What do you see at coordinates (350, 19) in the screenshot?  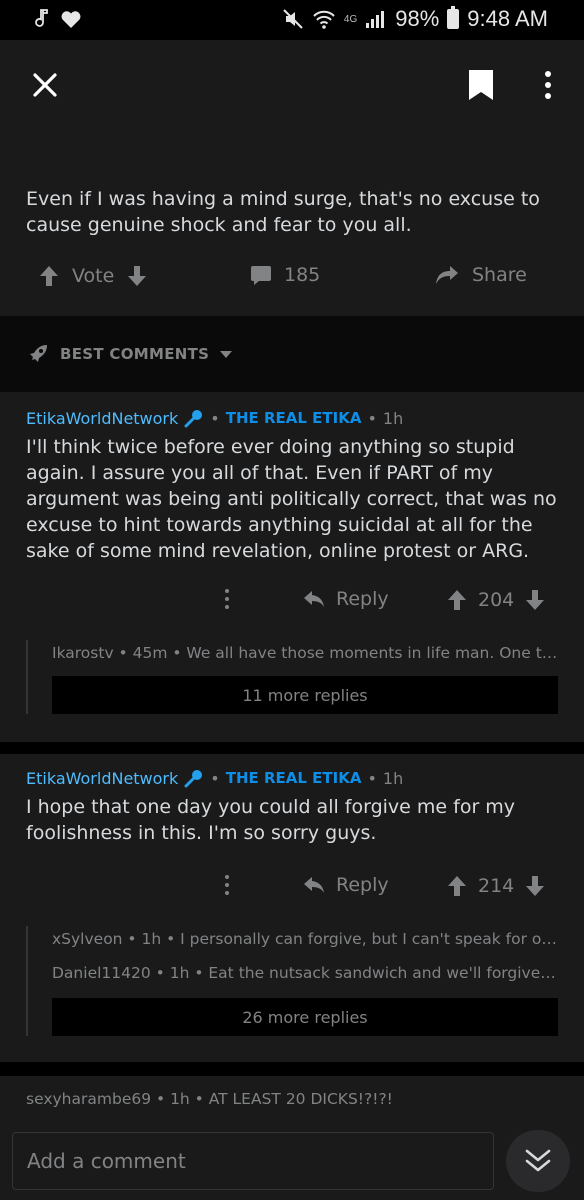 I see `network-type: 4G` at bounding box center [350, 19].